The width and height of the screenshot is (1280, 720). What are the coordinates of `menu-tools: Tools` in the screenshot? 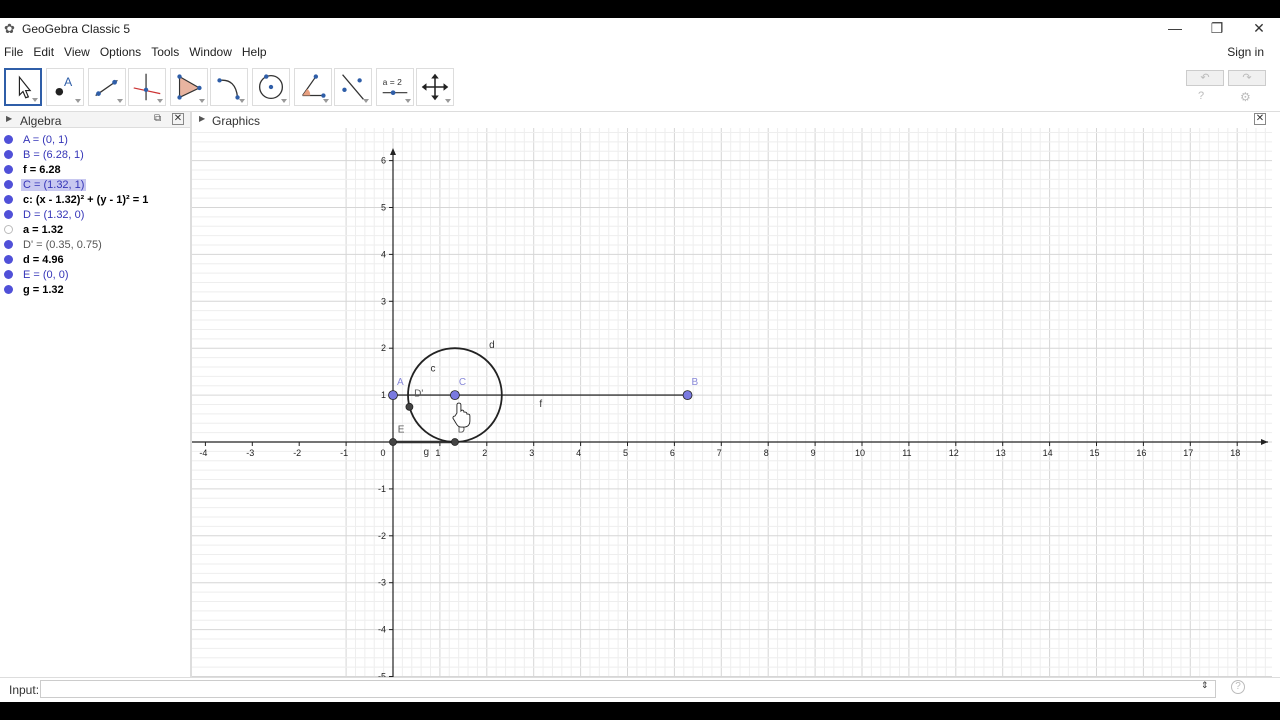 It's located at (165, 52).